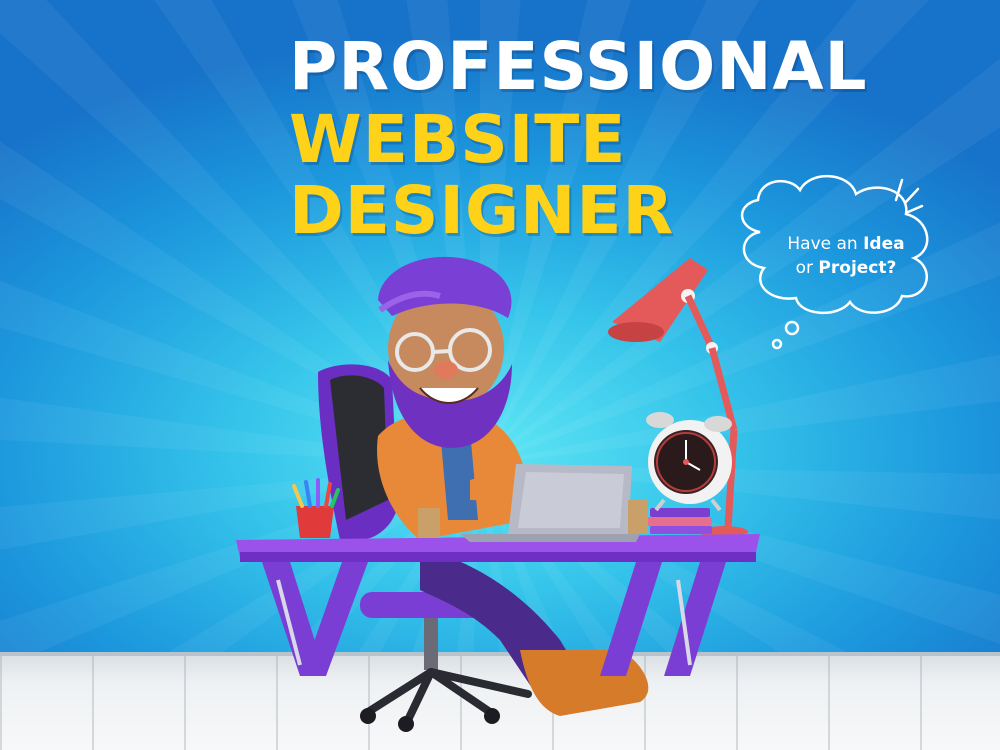 The height and width of the screenshot is (750, 1000). What do you see at coordinates (807, 268) in the screenshot?
I see `bubble-text-part2: or` at bounding box center [807, 268].